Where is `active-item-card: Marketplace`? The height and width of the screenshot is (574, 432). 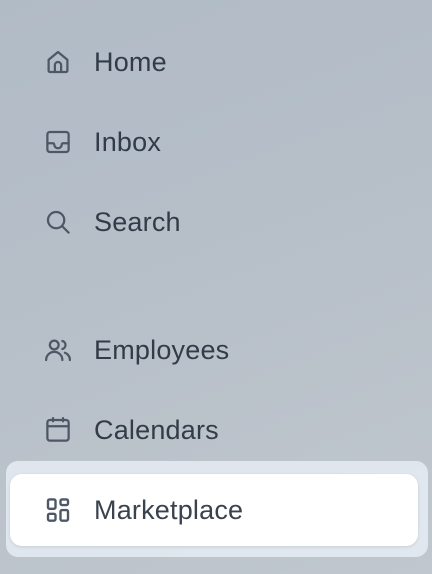
active-item-card: Marketplace is located at coordinates (214, 510).